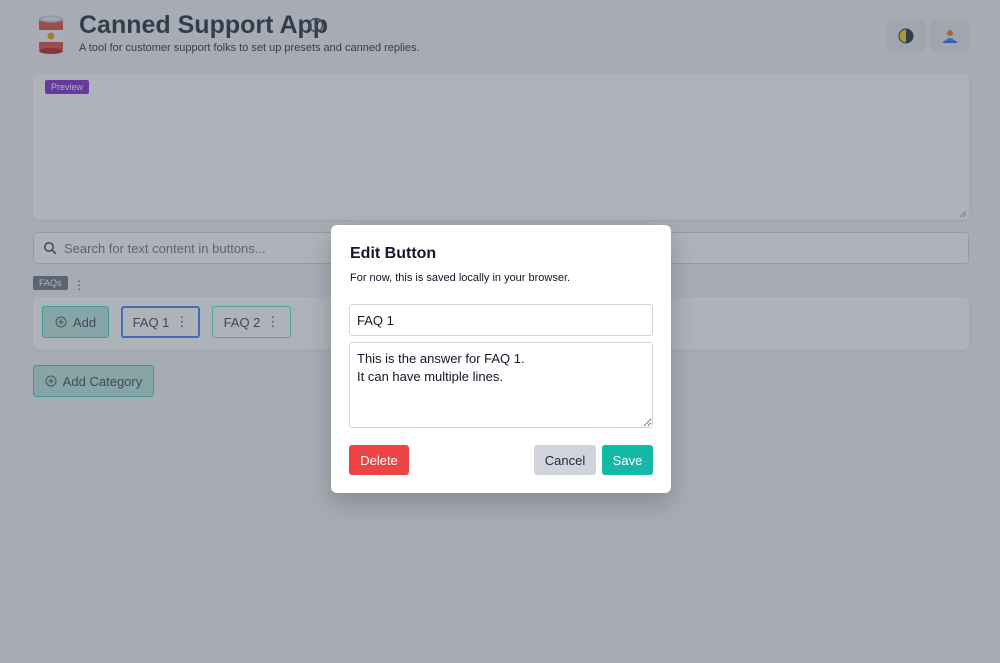 This screenshot has width=1000, height=663. What do you see at coordinates (393, 253) in the screenshot?
I see `modal-title: Edit Button` at bounding box center [393, 253].